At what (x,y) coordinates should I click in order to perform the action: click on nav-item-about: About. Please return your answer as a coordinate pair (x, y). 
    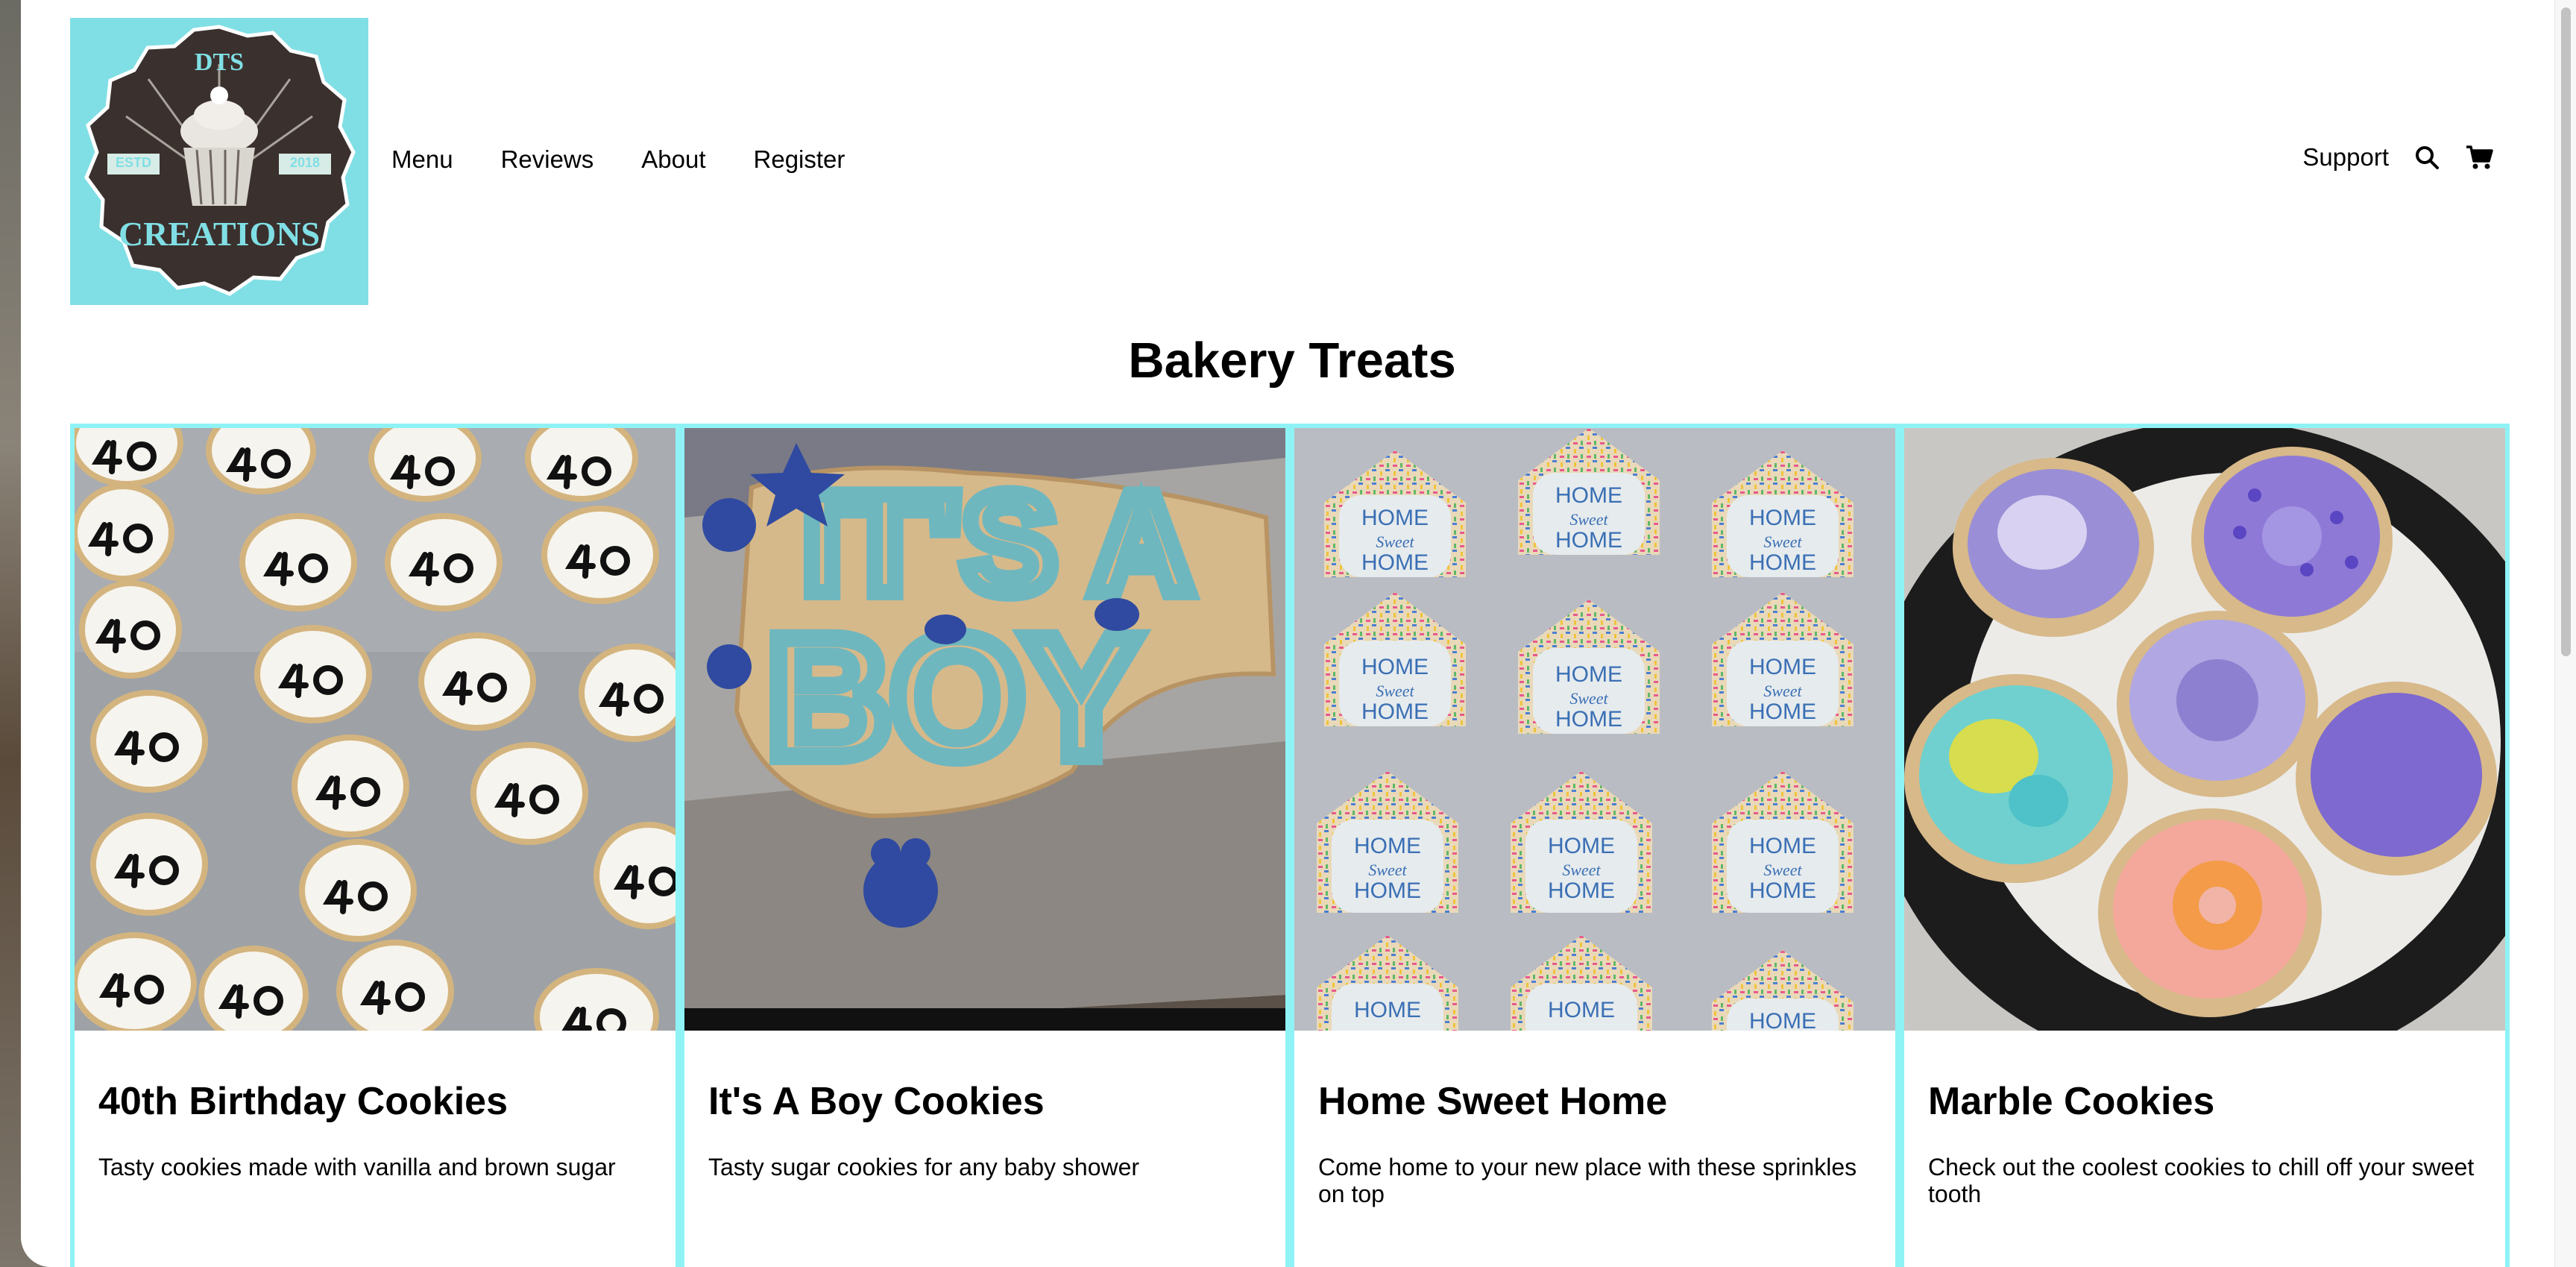
    Looking at the image, I should click on (673, 159).